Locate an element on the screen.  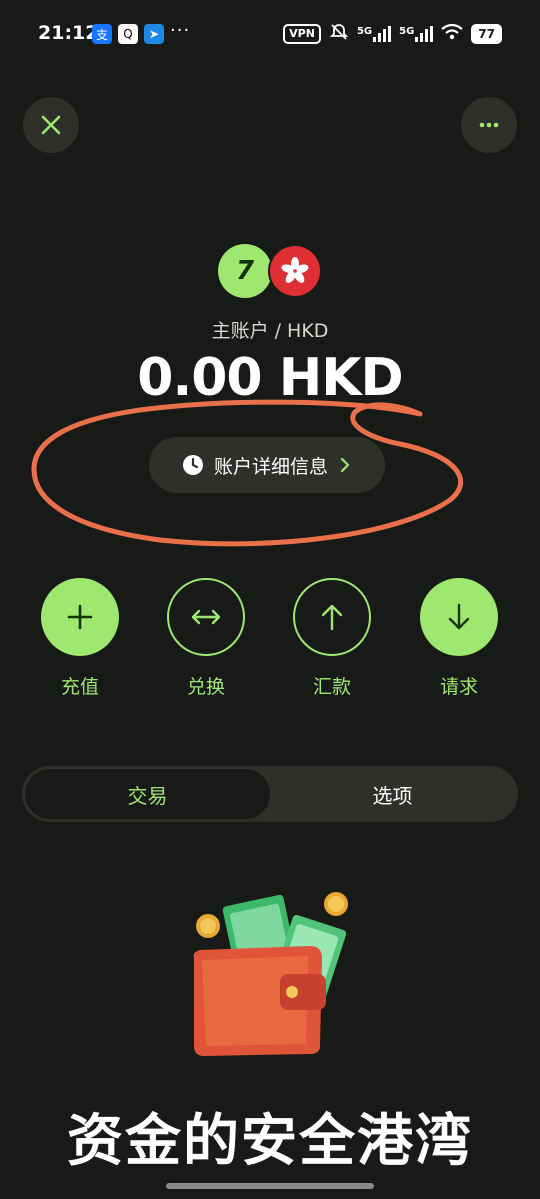
mute-icon is located at coordinates (339, 33).